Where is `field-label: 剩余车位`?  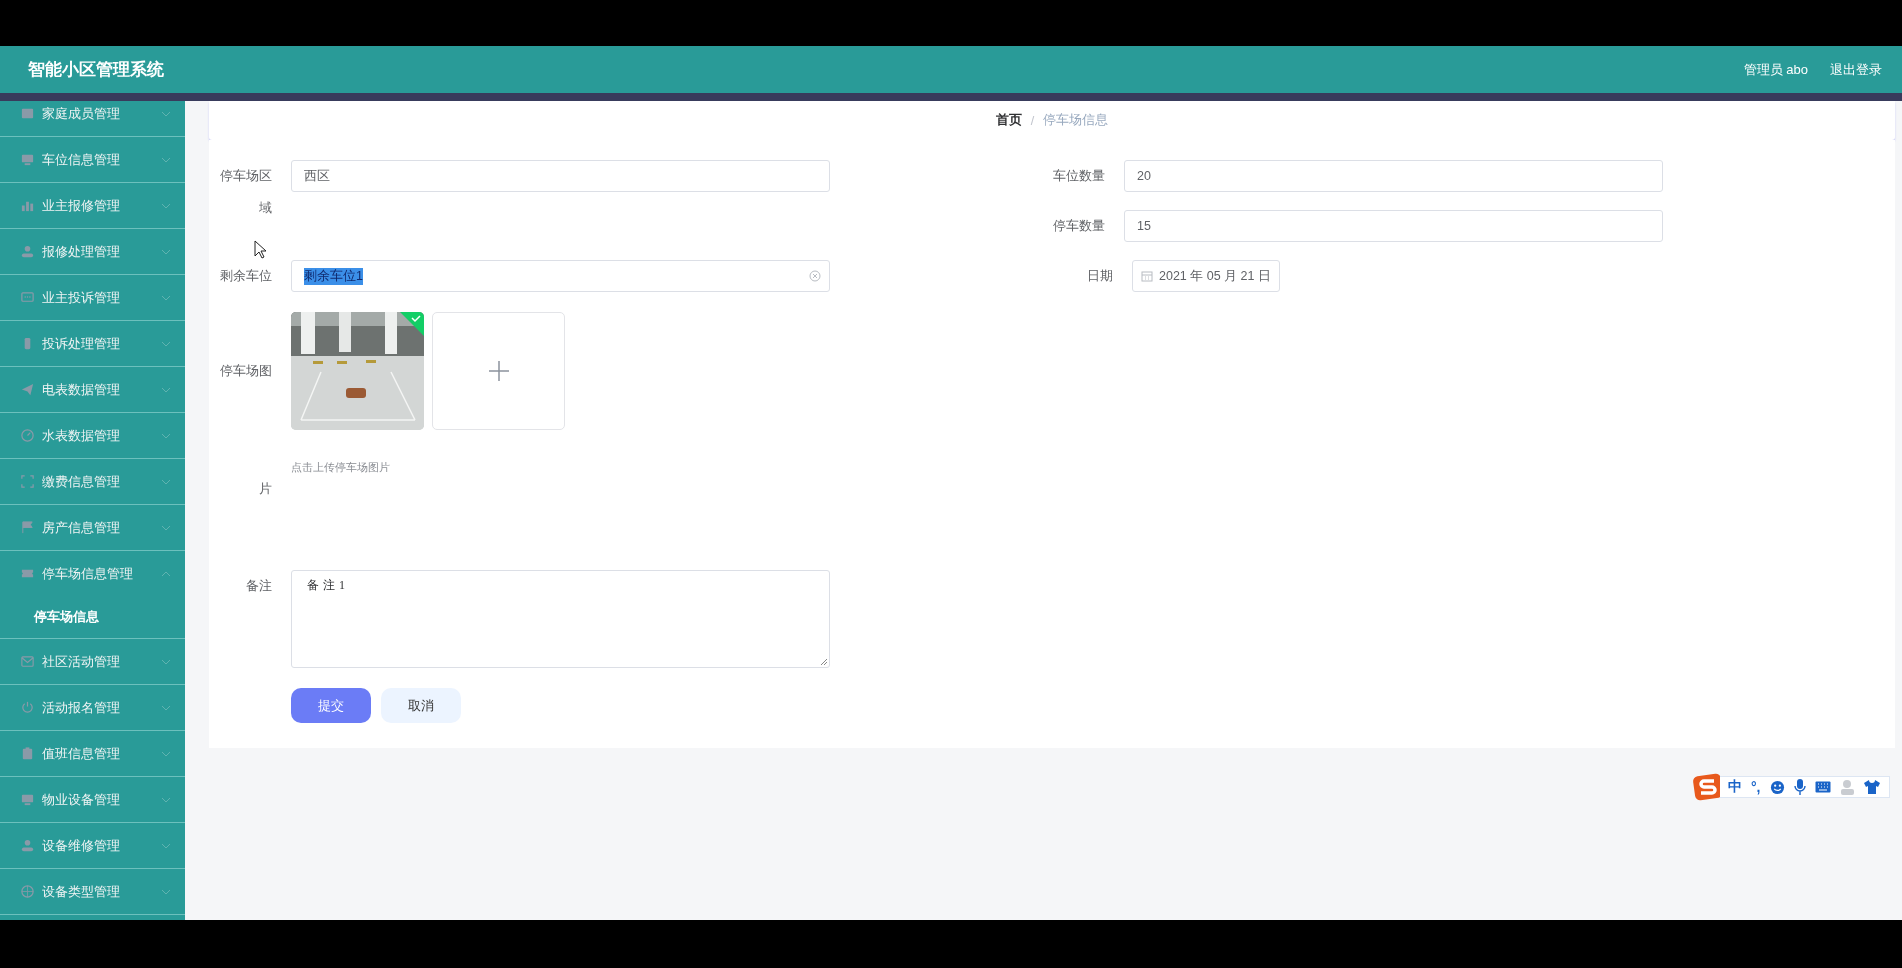
field-label: 剩余车位 is located at coordinates (246, 276).